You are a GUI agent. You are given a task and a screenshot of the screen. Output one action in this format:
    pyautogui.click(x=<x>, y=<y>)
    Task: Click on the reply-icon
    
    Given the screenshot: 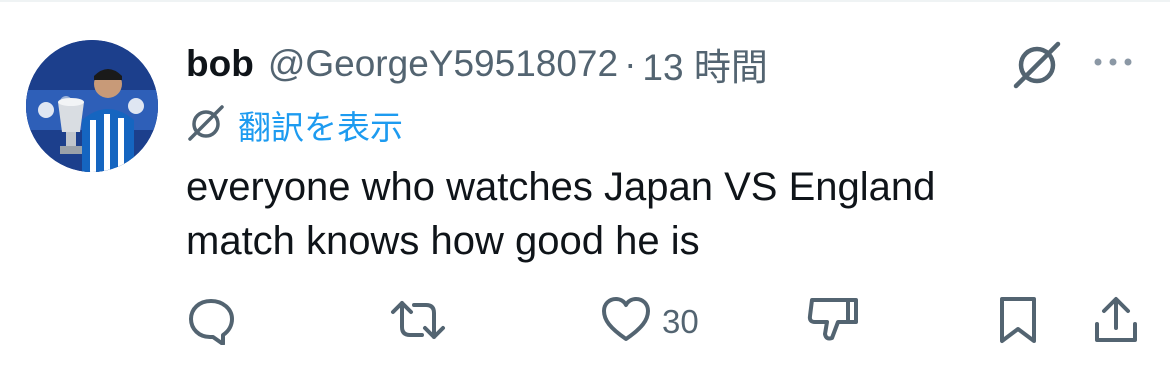 What is the action you would take?
    pyautogui.click(x=211, y=322)
    